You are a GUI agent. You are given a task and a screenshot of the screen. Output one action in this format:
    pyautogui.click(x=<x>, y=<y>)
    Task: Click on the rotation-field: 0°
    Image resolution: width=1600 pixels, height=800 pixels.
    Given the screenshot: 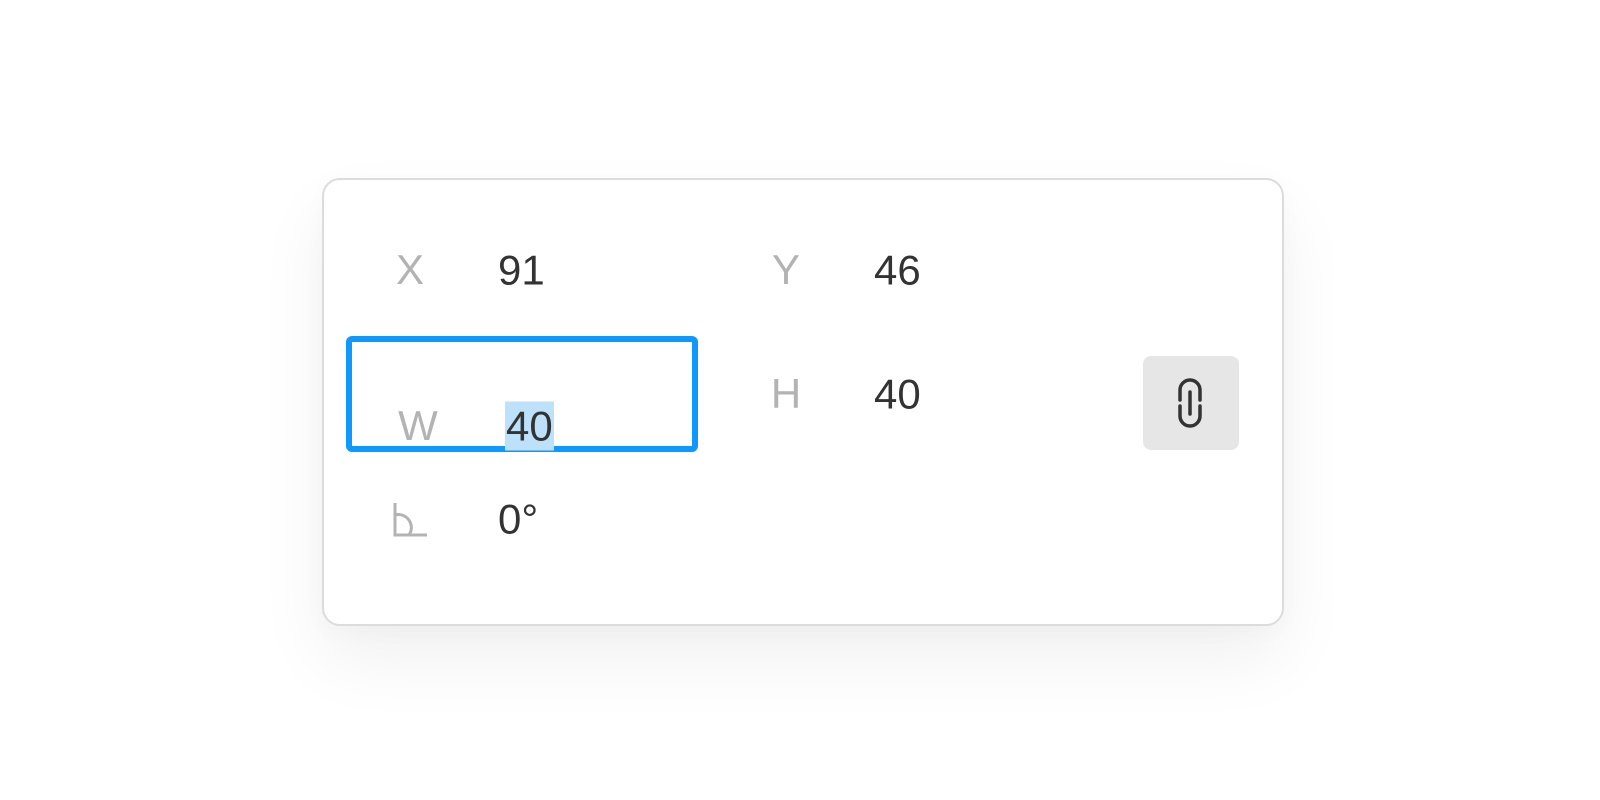 What is the action you would take?
    pyautogui.click(x=514, y=487)
    